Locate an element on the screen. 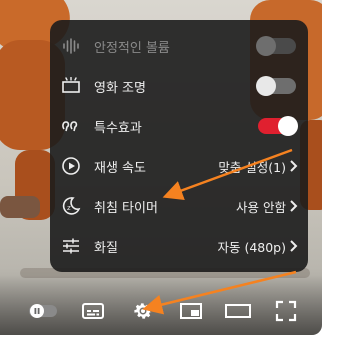  annotations-icon is located at coordinates (71, 126).